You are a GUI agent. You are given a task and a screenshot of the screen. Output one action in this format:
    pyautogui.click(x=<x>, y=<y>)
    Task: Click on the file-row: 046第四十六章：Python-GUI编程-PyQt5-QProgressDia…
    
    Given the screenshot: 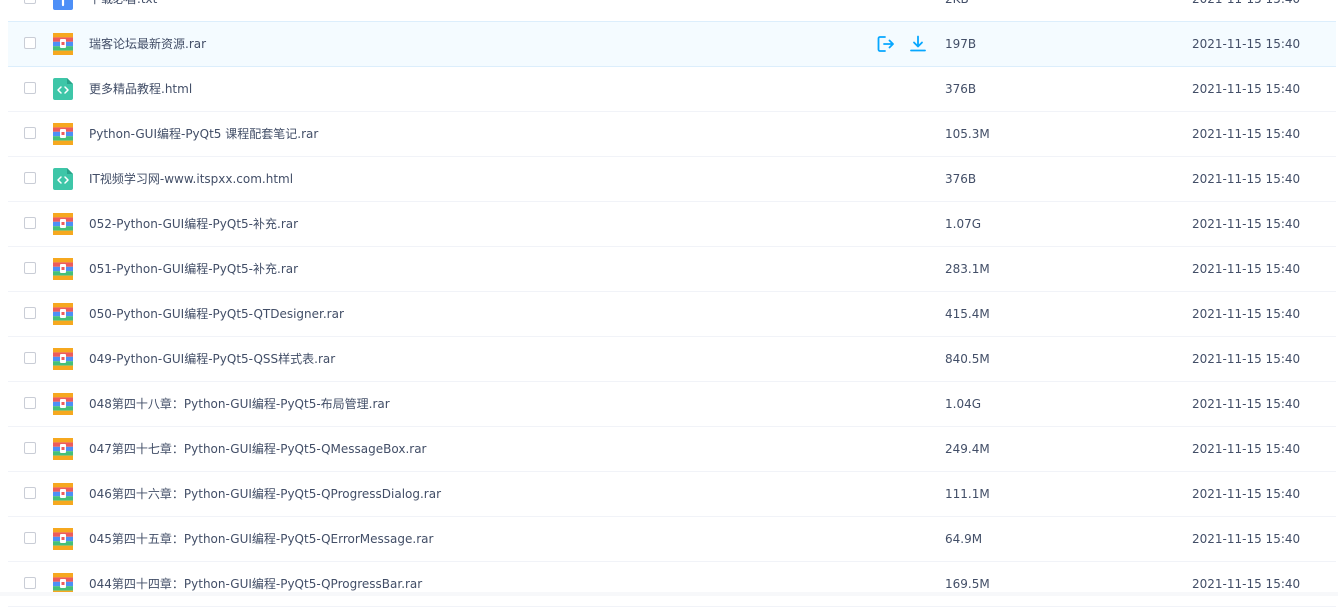 What is the action you would take?
    pyautogui.click(x=672, y=494)
    